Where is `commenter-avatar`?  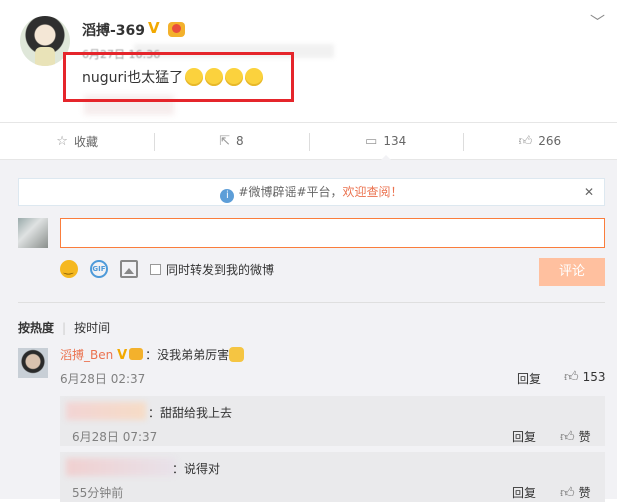 commenter-avatar is located at coordinates (33, 363).